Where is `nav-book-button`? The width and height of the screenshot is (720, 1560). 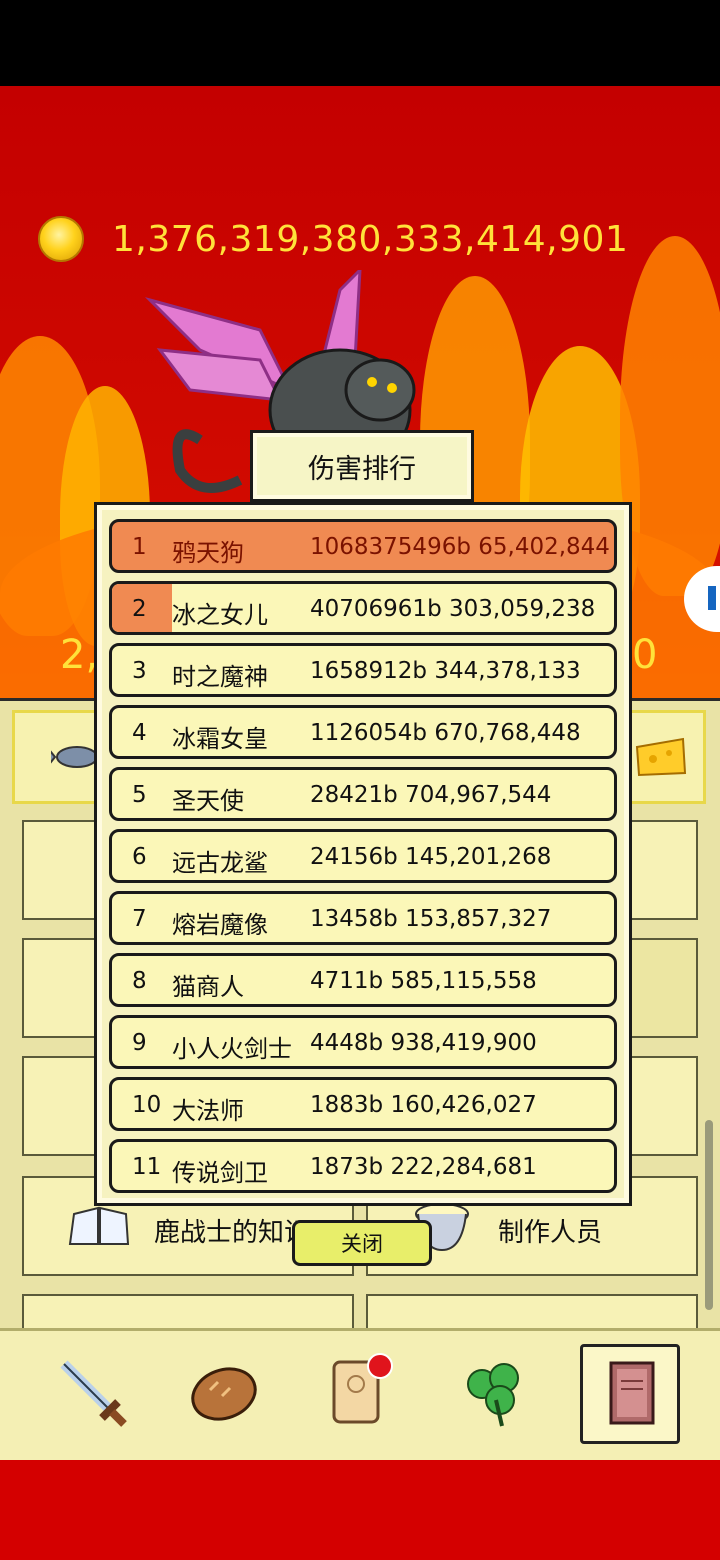
nav-book-button is located at coordinates (630, 1394).